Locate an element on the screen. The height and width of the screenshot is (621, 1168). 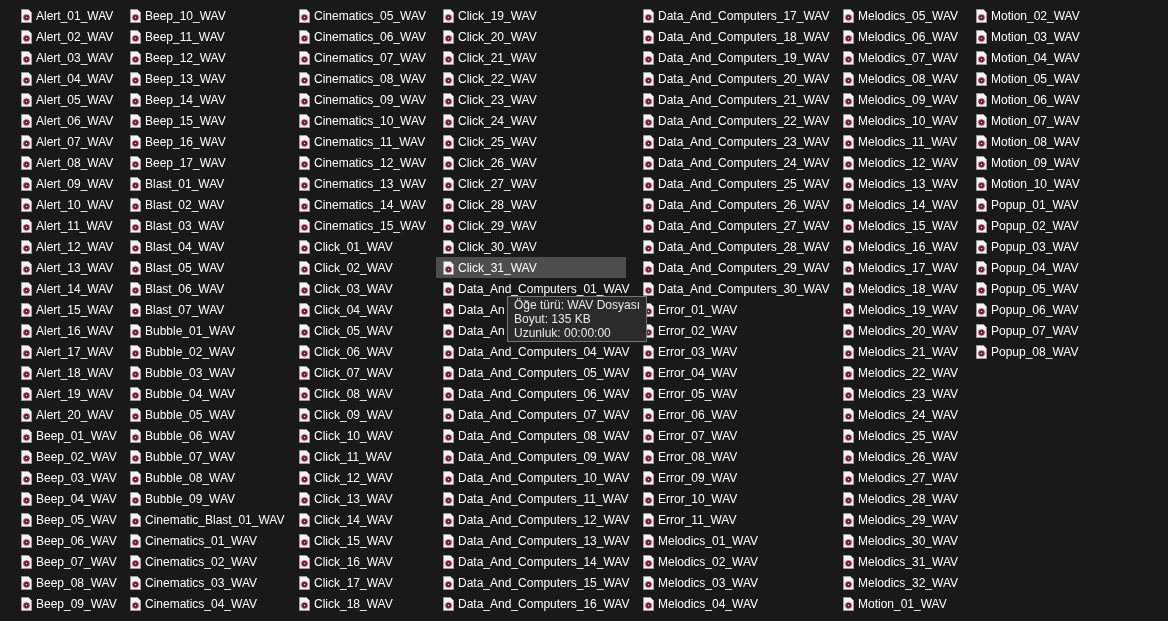
tooltip-line: Uzunluk: 00:00:00 is located at coordinates (563, 333).